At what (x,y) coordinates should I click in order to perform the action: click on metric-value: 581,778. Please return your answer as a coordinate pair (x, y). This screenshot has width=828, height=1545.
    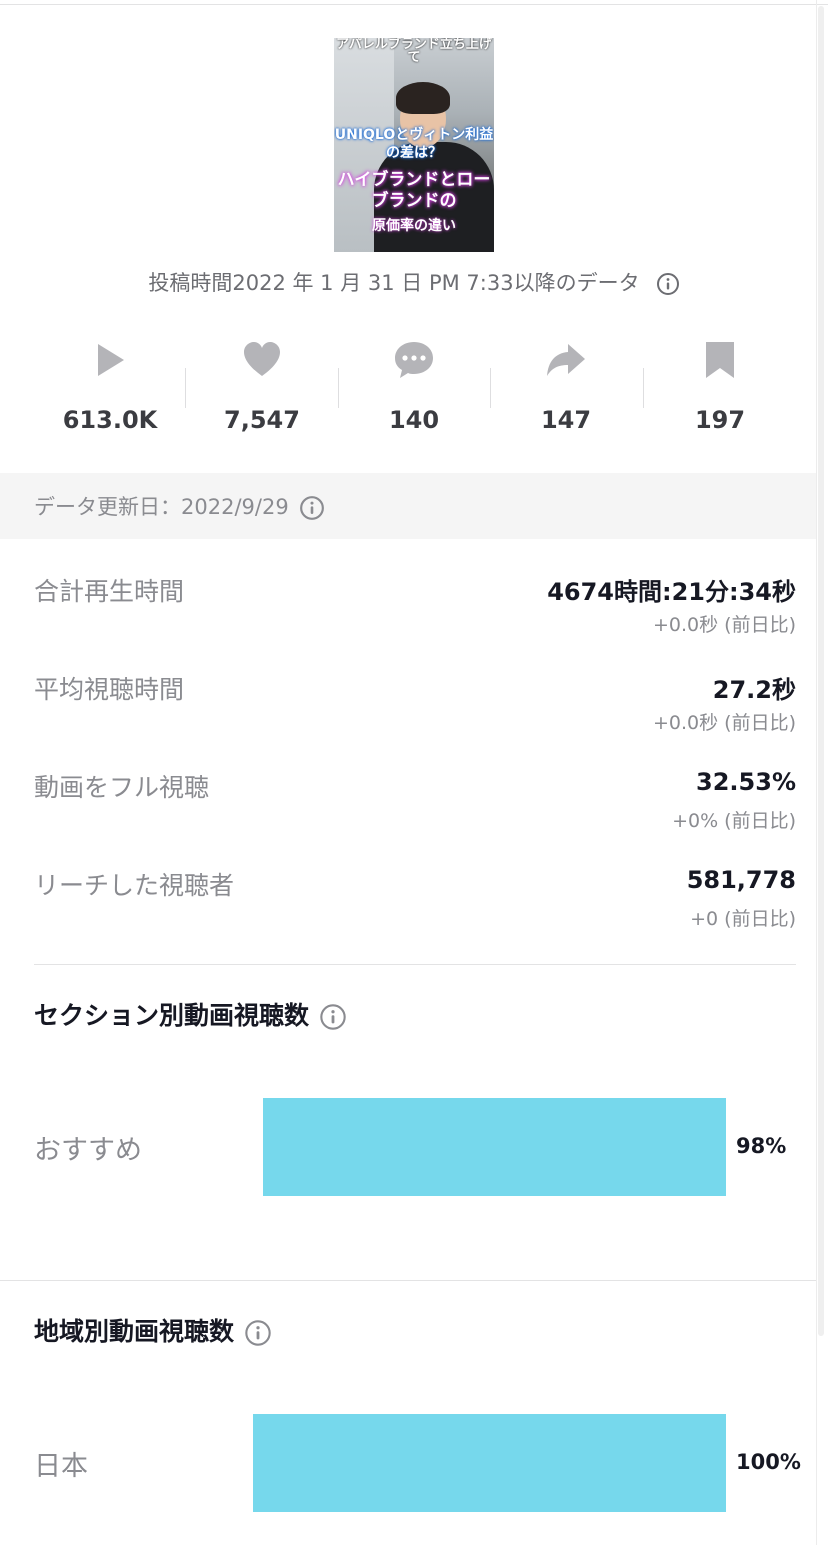
    Looking at the image, I should click on (741, 880).